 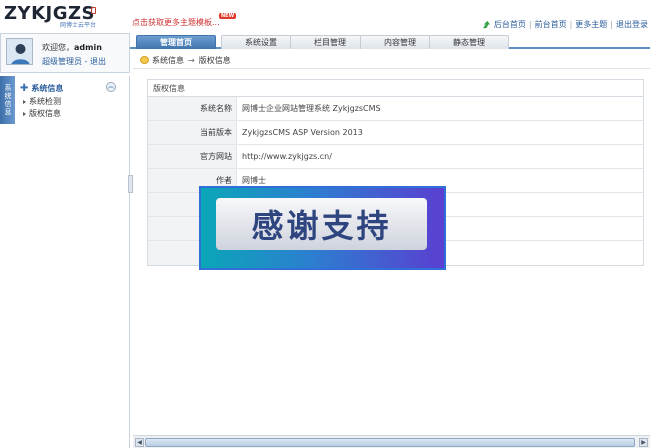 I want to click on logout-link: 退出, so click(x=98, y=61).